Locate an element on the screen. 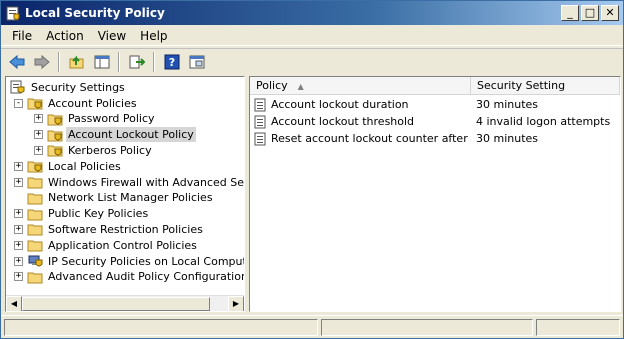 The width and height of the screenshot is (624, 339). tree-root-security-settings: Security Settings is located at coordinates (68, 87).